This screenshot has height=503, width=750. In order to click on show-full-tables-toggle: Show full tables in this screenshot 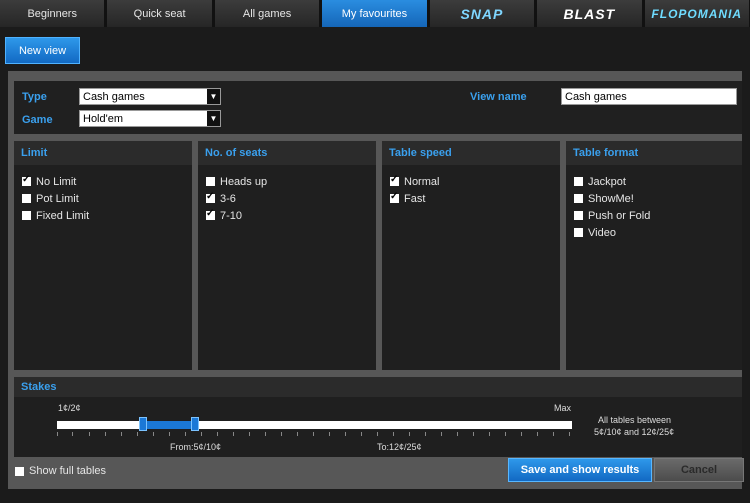, I will do `click(60, 471)`.